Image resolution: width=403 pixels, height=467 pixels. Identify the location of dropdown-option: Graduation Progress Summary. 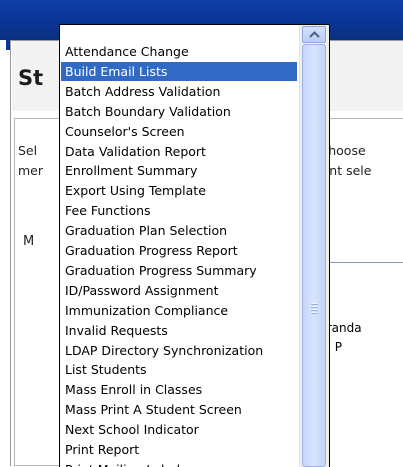
(179, 270).